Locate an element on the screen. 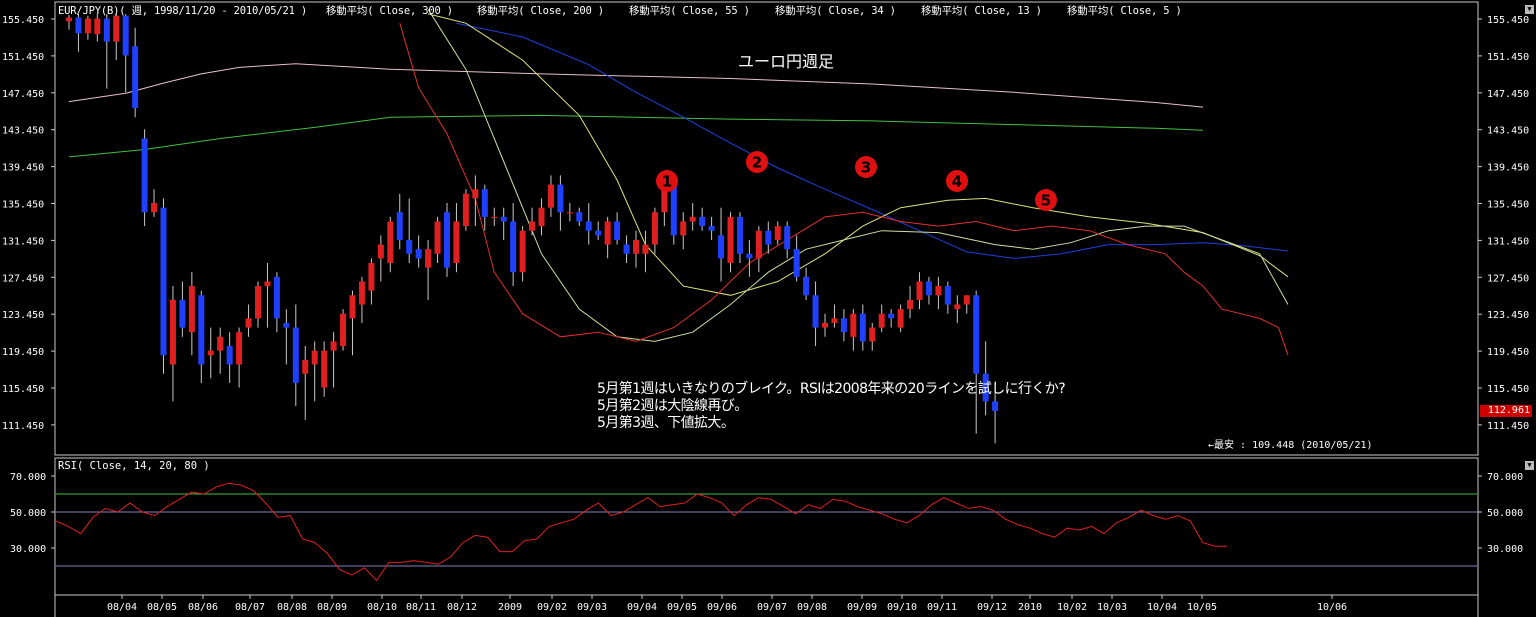  price-tick-label-right: 135.450 is located at coordinates (1508, 205).